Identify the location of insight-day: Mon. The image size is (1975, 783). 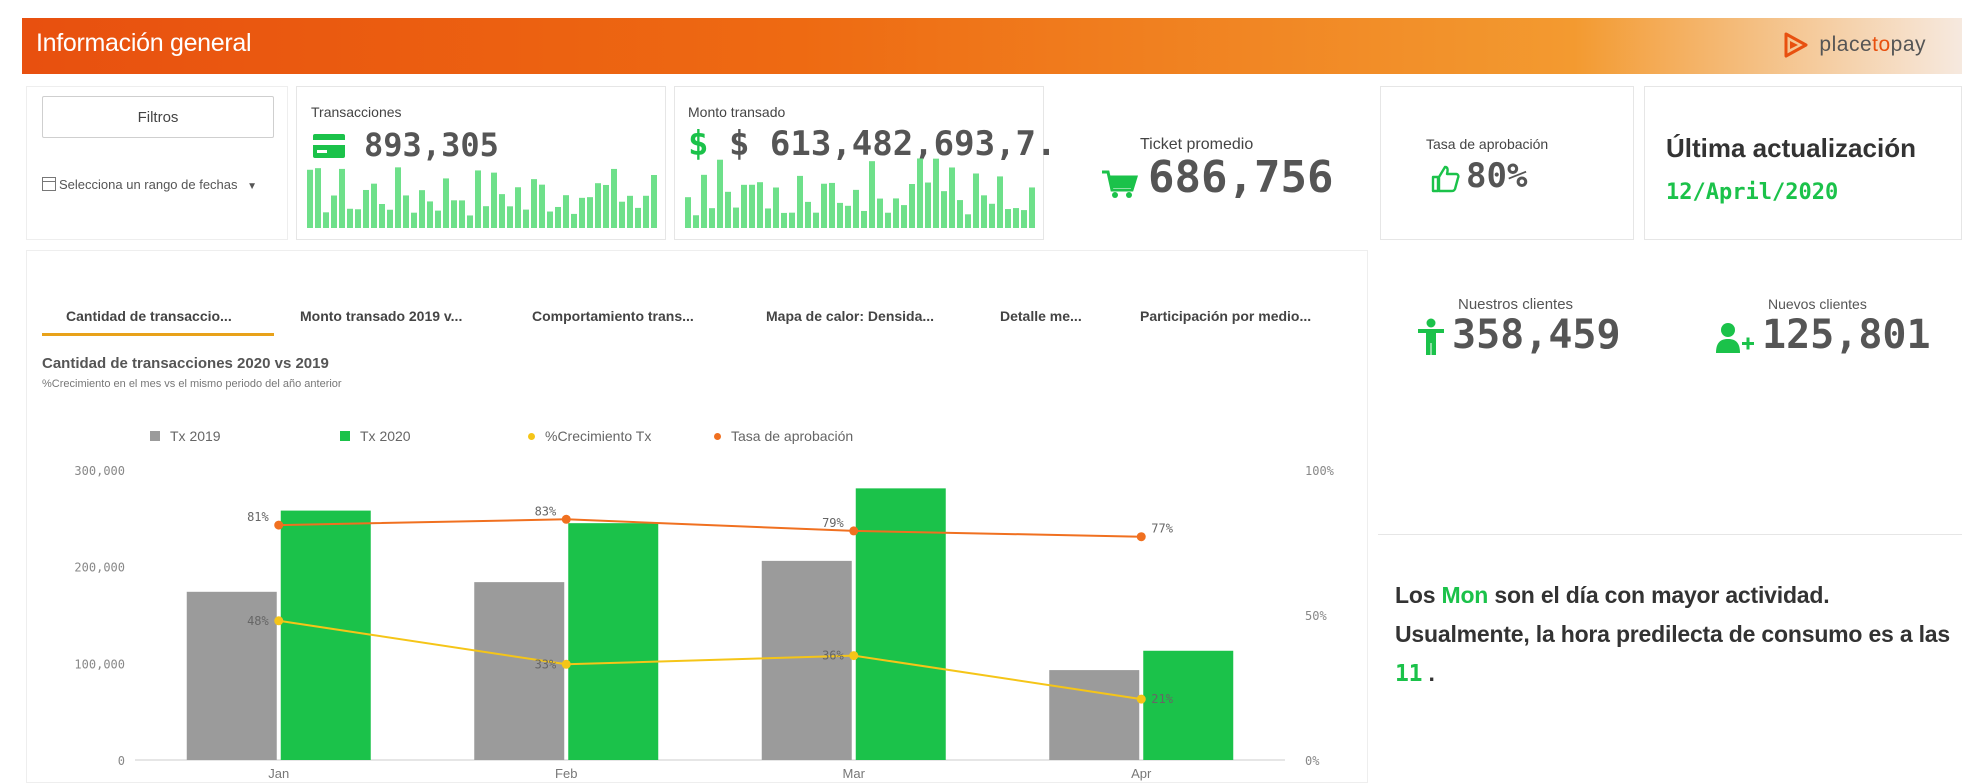
(1465, 595).